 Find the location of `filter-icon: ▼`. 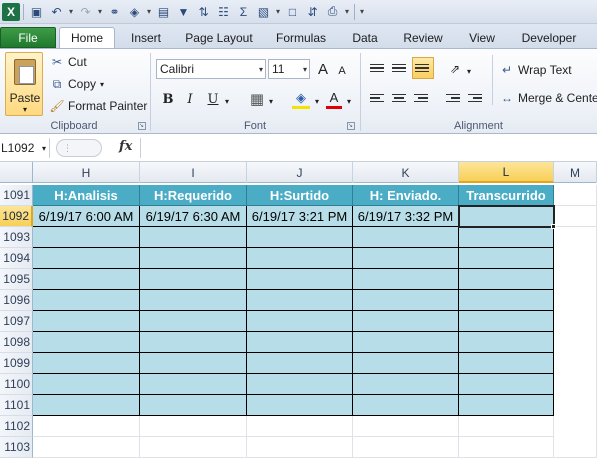

filter-icon: ▼ is located at coordinates (183, 11).